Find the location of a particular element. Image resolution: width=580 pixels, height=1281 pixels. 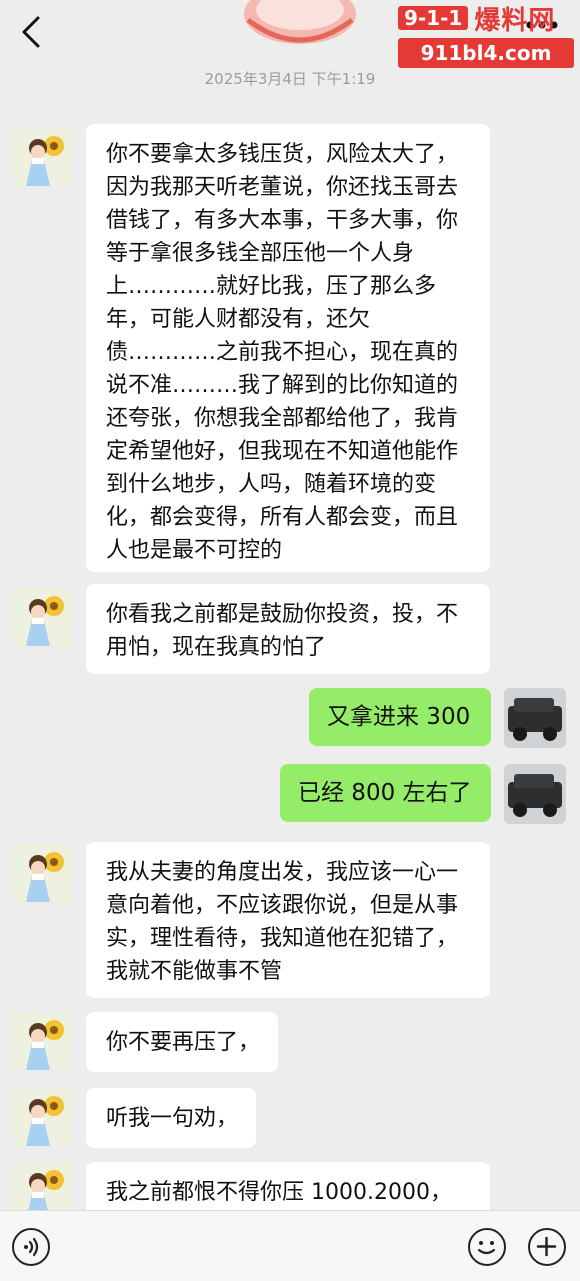

voice-icon is located at coordinates (31, 1247).